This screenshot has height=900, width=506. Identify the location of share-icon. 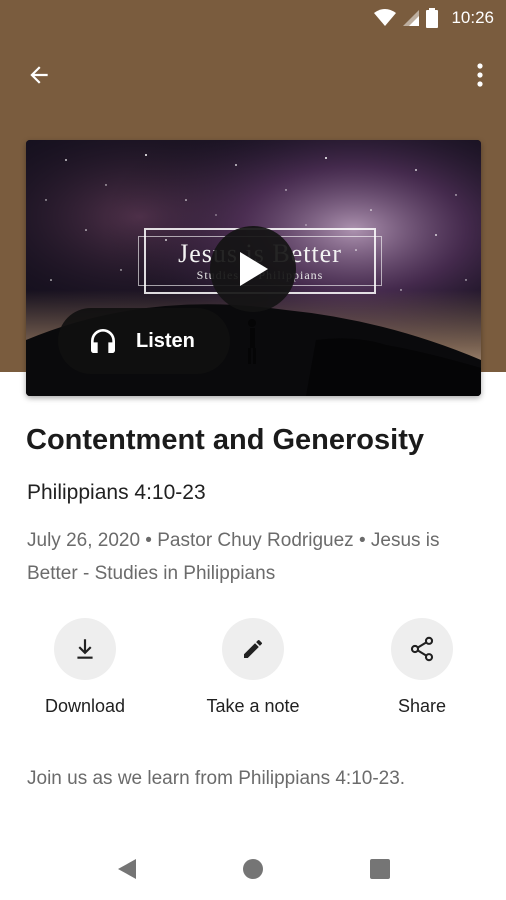
(422, 649).